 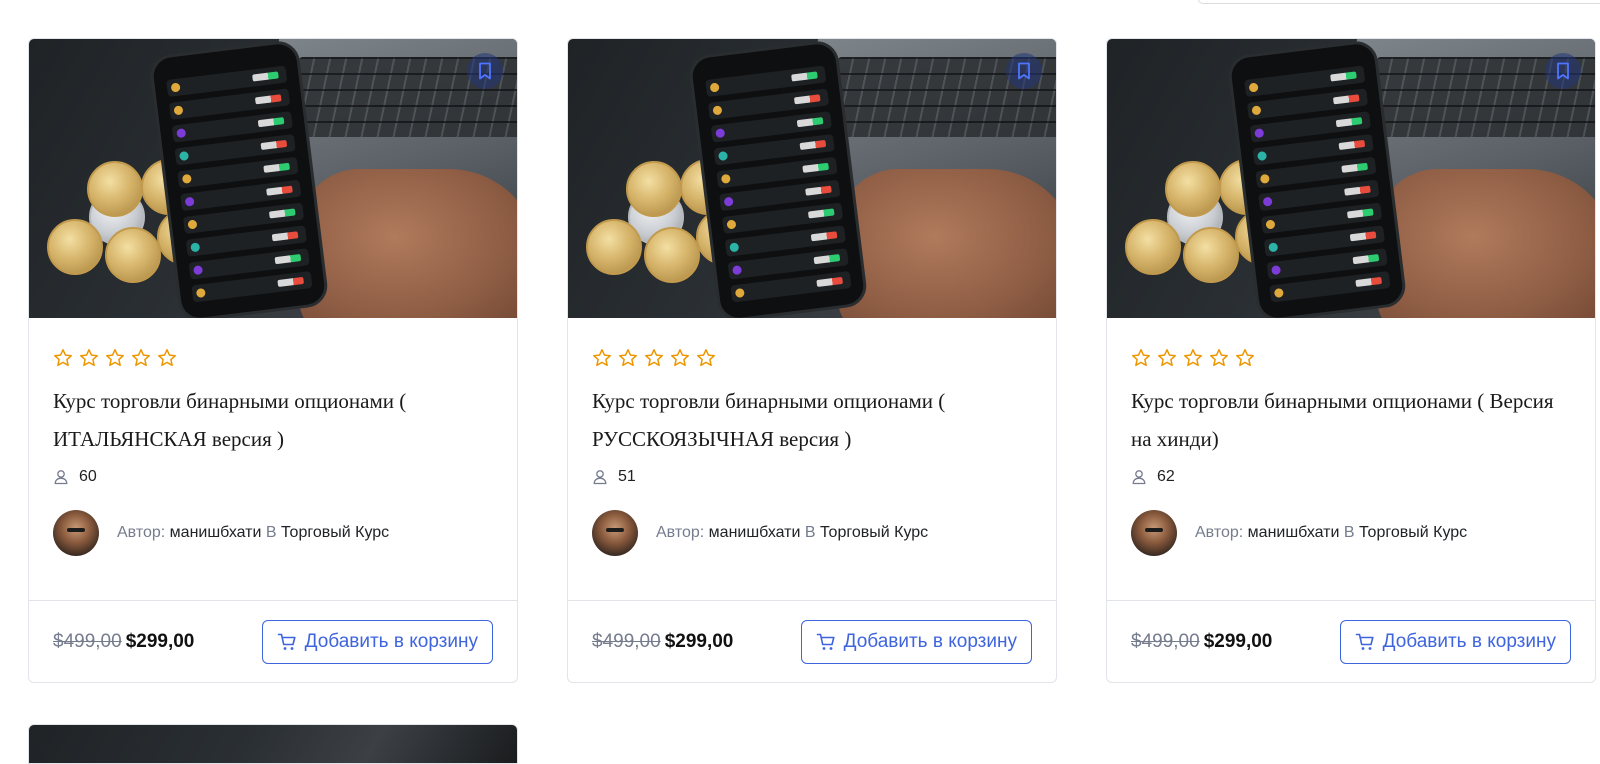 I want to click on enrolled-count-value: 51, so click(x=627, y=476).